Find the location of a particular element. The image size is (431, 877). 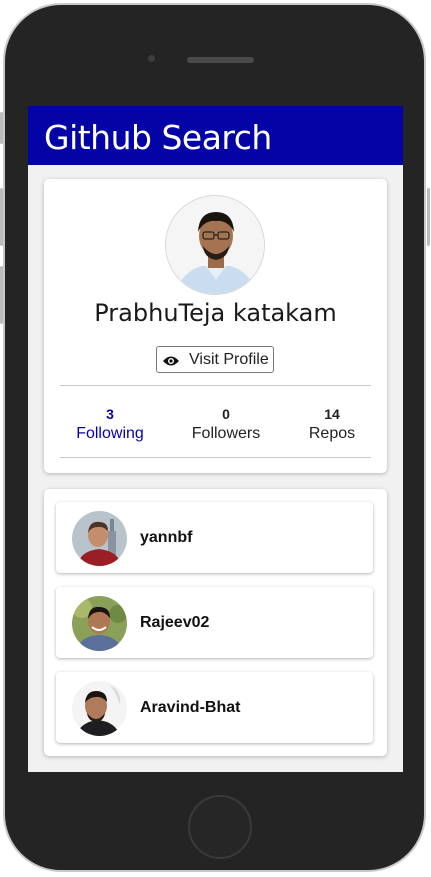

app-title: Github Search is located at coordinates (158, 137).